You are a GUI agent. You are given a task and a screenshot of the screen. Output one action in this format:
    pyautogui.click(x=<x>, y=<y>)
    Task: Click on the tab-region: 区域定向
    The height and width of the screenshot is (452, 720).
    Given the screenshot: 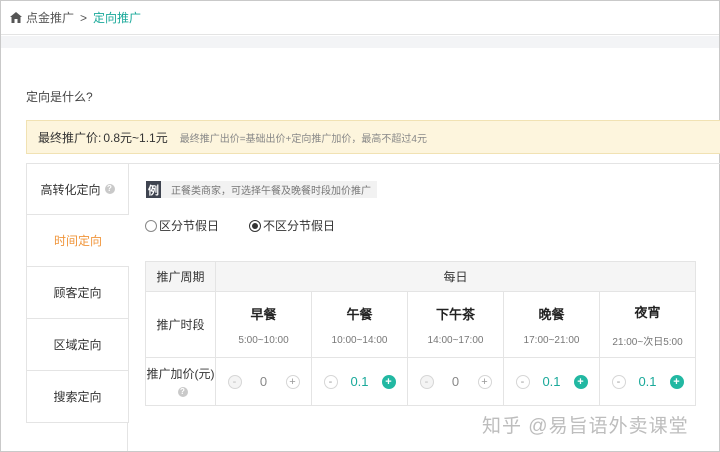 What is the action you would take?
    pyautogui.click(x=78, y=345)
    